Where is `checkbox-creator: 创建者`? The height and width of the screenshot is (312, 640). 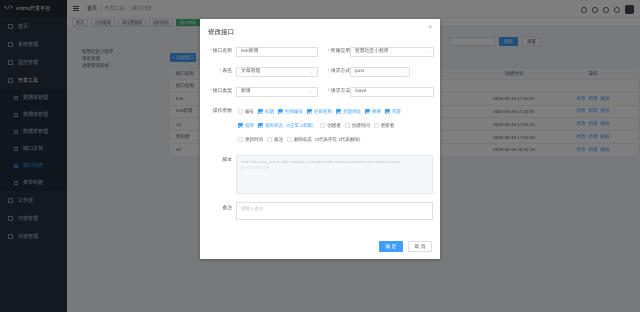 checkbox-creator: 创建者 is located at coordinates (330, 125).